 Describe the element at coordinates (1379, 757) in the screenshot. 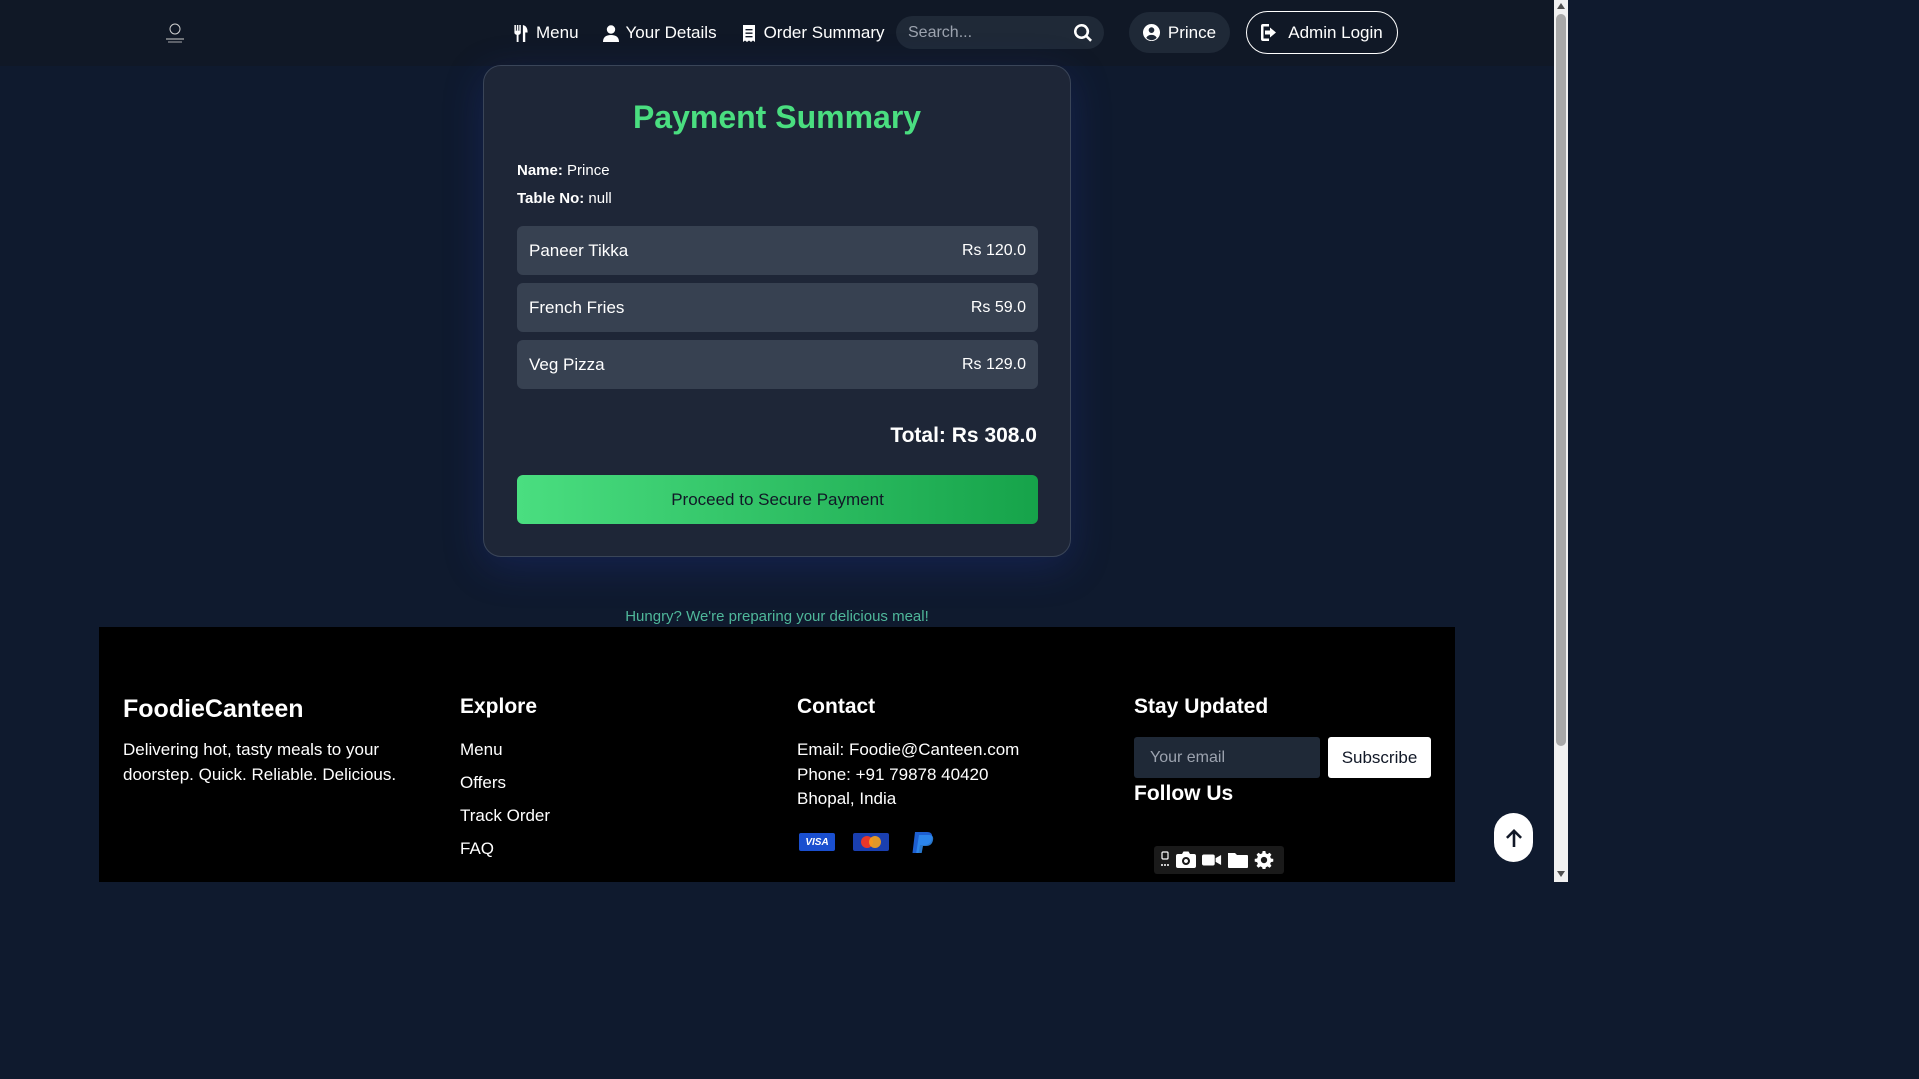

I see `subscribe-button: Subscribe` at that location.